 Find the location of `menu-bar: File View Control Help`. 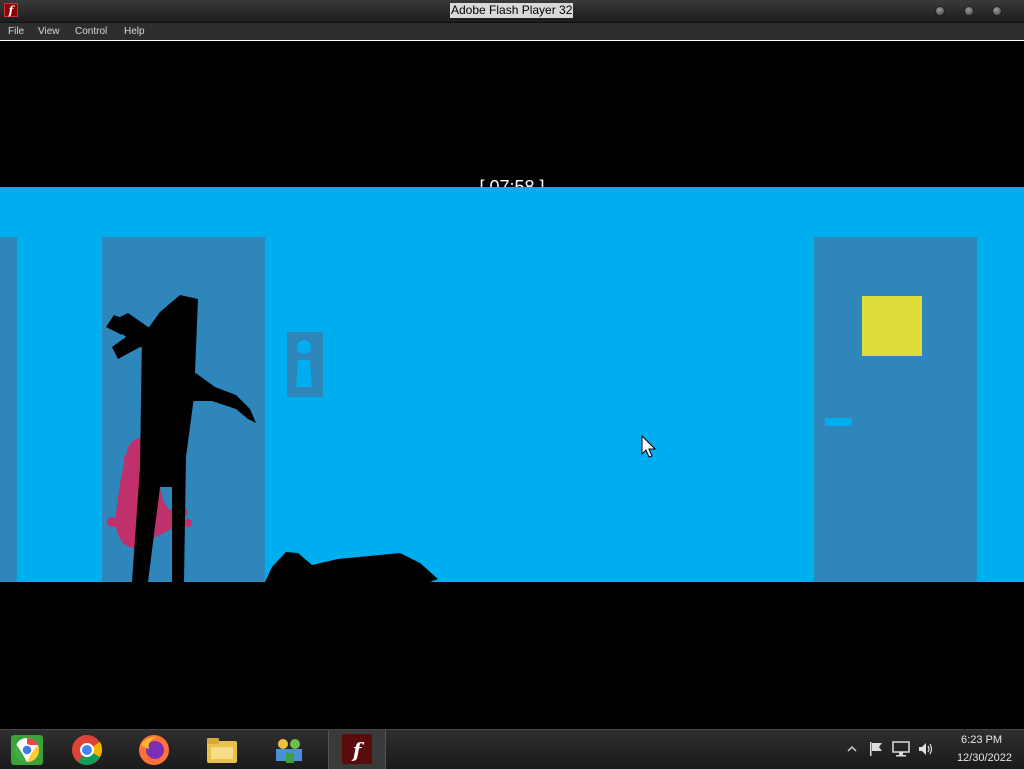

menu-bar: File View Control Help is located at coordinates (512, 32).